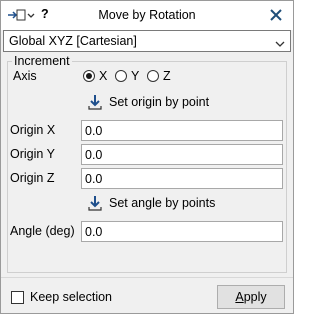 Image resolution: width=320 pixels, height=314 pixels. What do you see at coordinates (33, 130) in the screenshot?
I see `origin-x-label: Origin X` at bounding box center [33, 130].